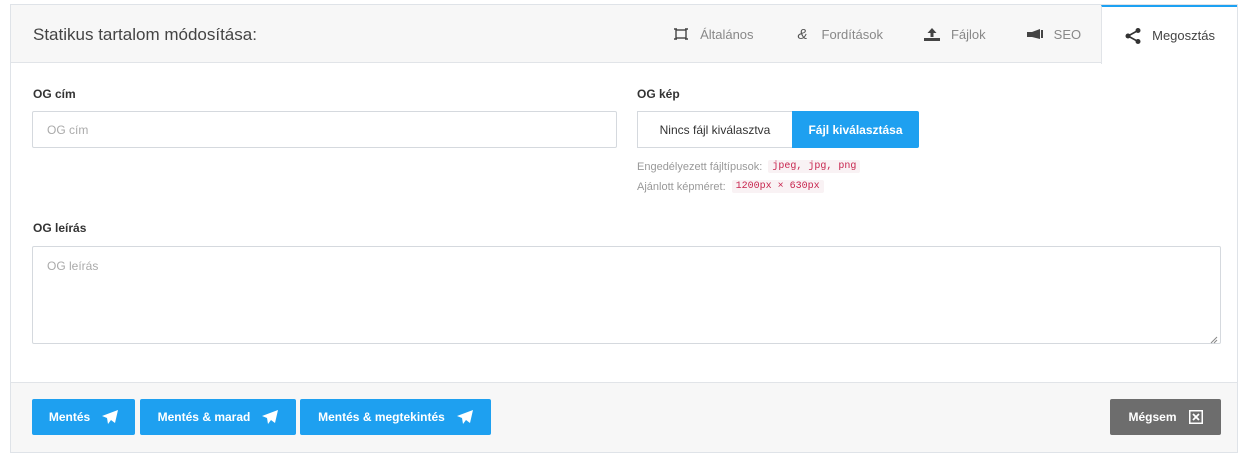 The height and width of the screenshot is (455, 1240). Describe the element at coordinates (1035, 34) in the screenshot. I see `megaphone-icon` at that location.